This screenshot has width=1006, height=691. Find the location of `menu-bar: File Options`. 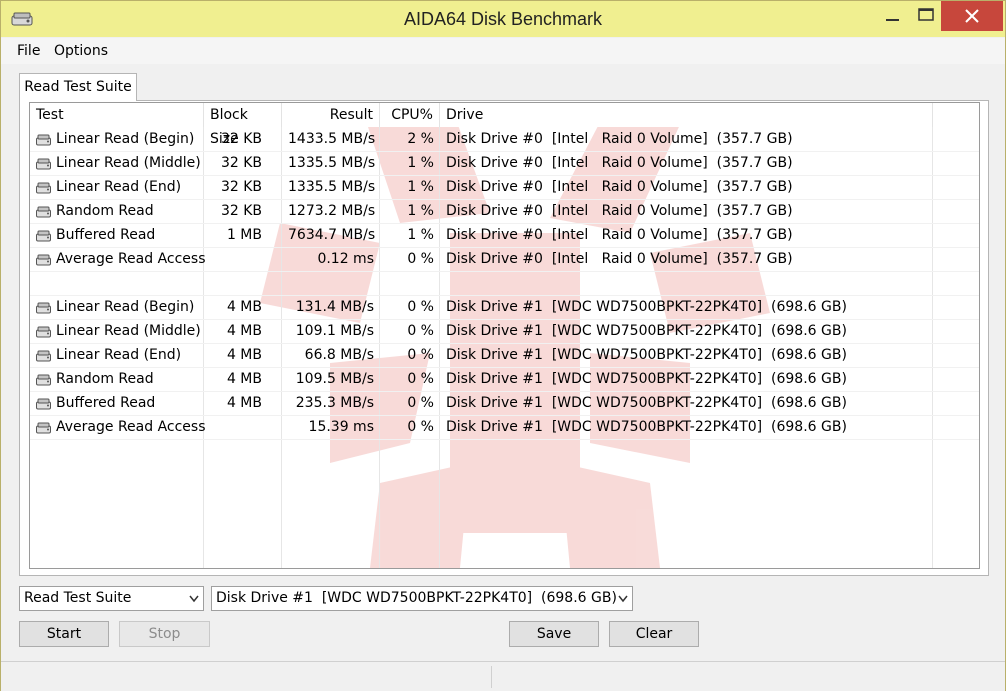

menu-bar: File Options is located at coordinates (503, 51).